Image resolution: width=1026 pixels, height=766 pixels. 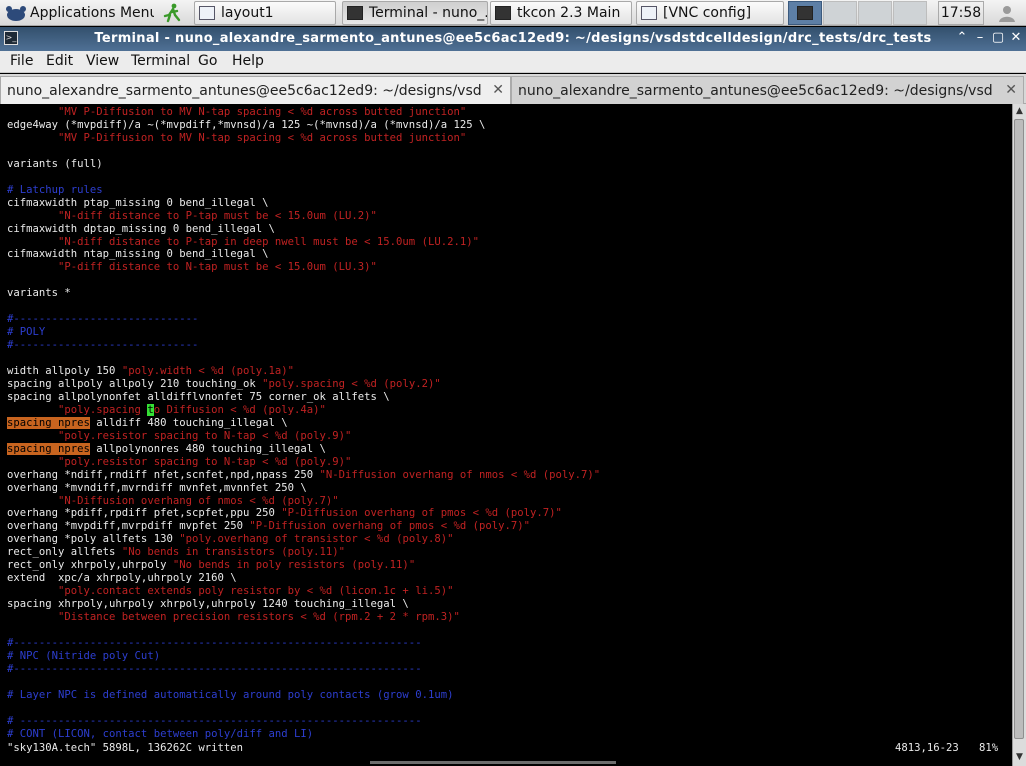 What do you see at coordinates (649, 13) in the screenshot?
I see `window-icon` at bounding box center [649, 13].